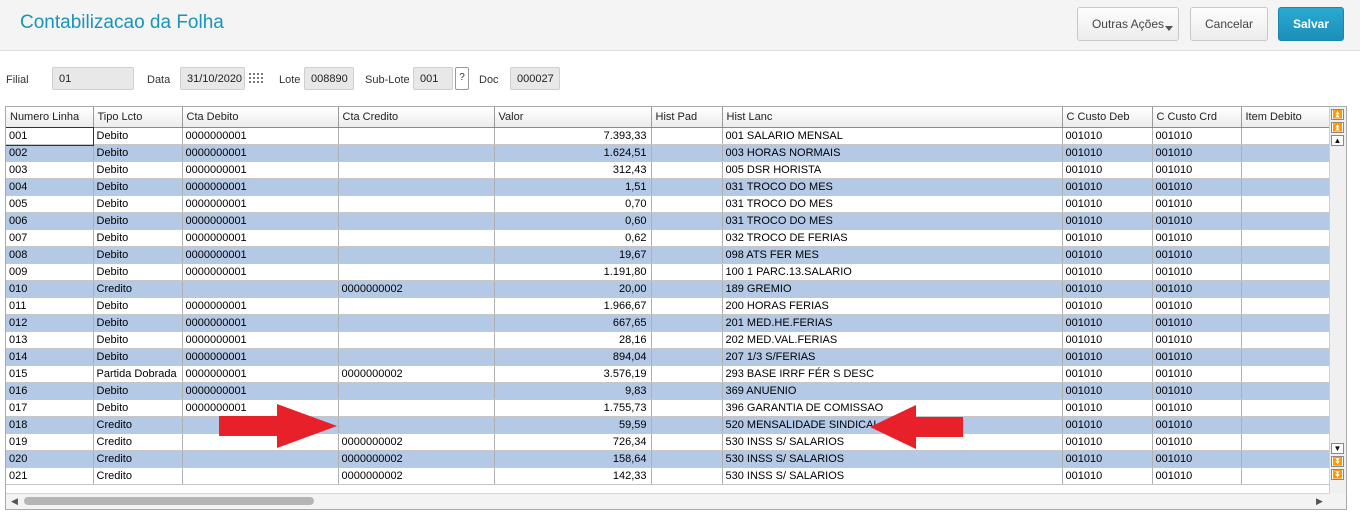 The image size is (1360, 521). Describe the element at coordinates (892, 204) in the screenshot. I see `cell-hist-lanc: 031 TROCO DO MES` at that location.